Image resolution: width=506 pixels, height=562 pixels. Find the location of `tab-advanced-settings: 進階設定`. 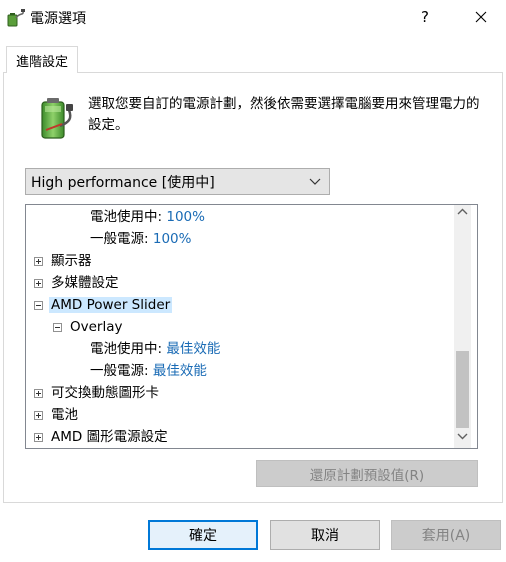

tab-advanced-settings: 進階設定 is located at coordinates (42, 59).